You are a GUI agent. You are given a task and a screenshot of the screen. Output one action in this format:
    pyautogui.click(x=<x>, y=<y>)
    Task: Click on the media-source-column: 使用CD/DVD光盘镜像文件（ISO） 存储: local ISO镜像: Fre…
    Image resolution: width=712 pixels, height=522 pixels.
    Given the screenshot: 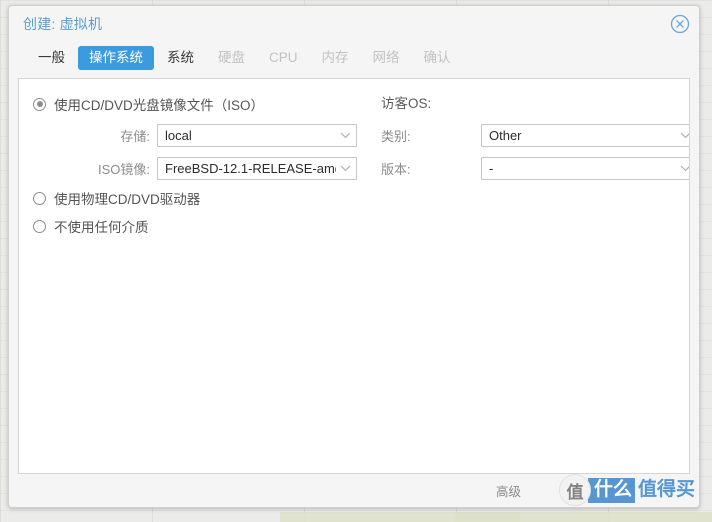 What is the action you would take?
    pyautogui.click(x=203, y=167)
    